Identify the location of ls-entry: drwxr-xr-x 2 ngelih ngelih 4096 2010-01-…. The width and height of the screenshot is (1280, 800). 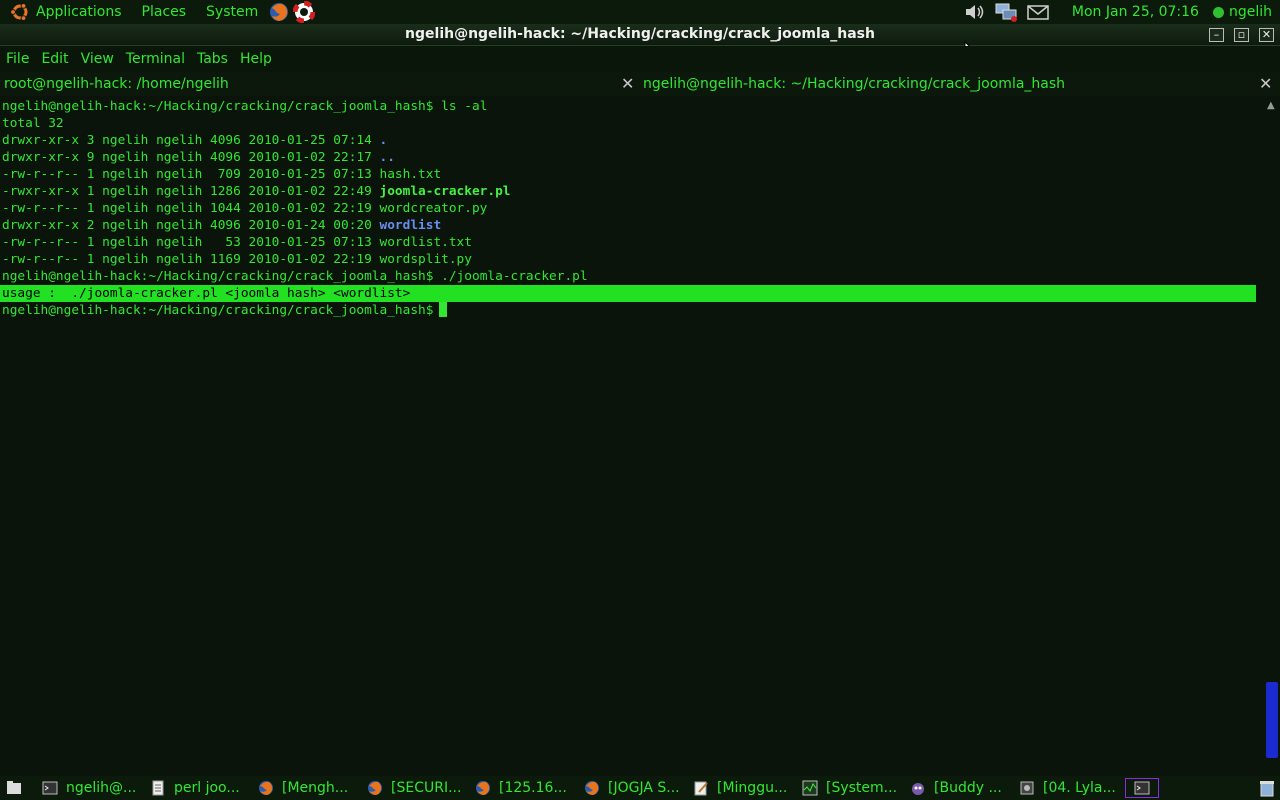
(222, 225).